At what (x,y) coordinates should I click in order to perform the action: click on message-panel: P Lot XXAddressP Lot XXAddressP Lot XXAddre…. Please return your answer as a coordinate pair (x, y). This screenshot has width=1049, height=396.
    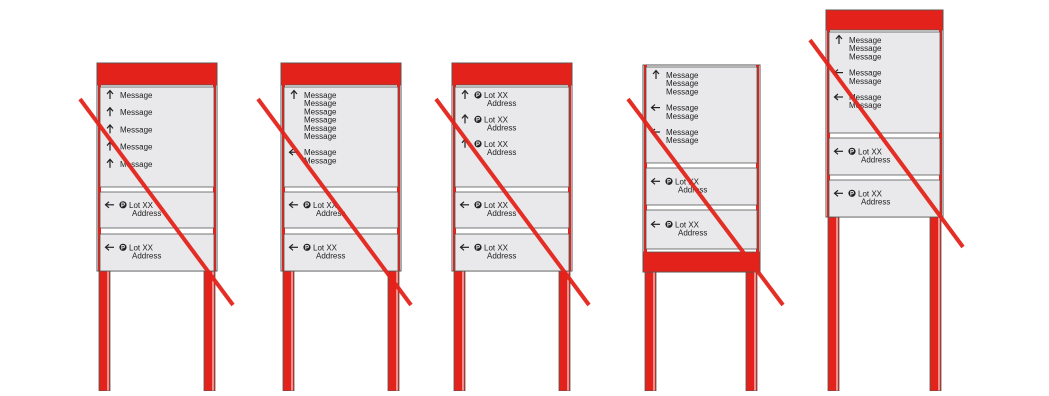
    Looking at the image, I should click on (512, 137).